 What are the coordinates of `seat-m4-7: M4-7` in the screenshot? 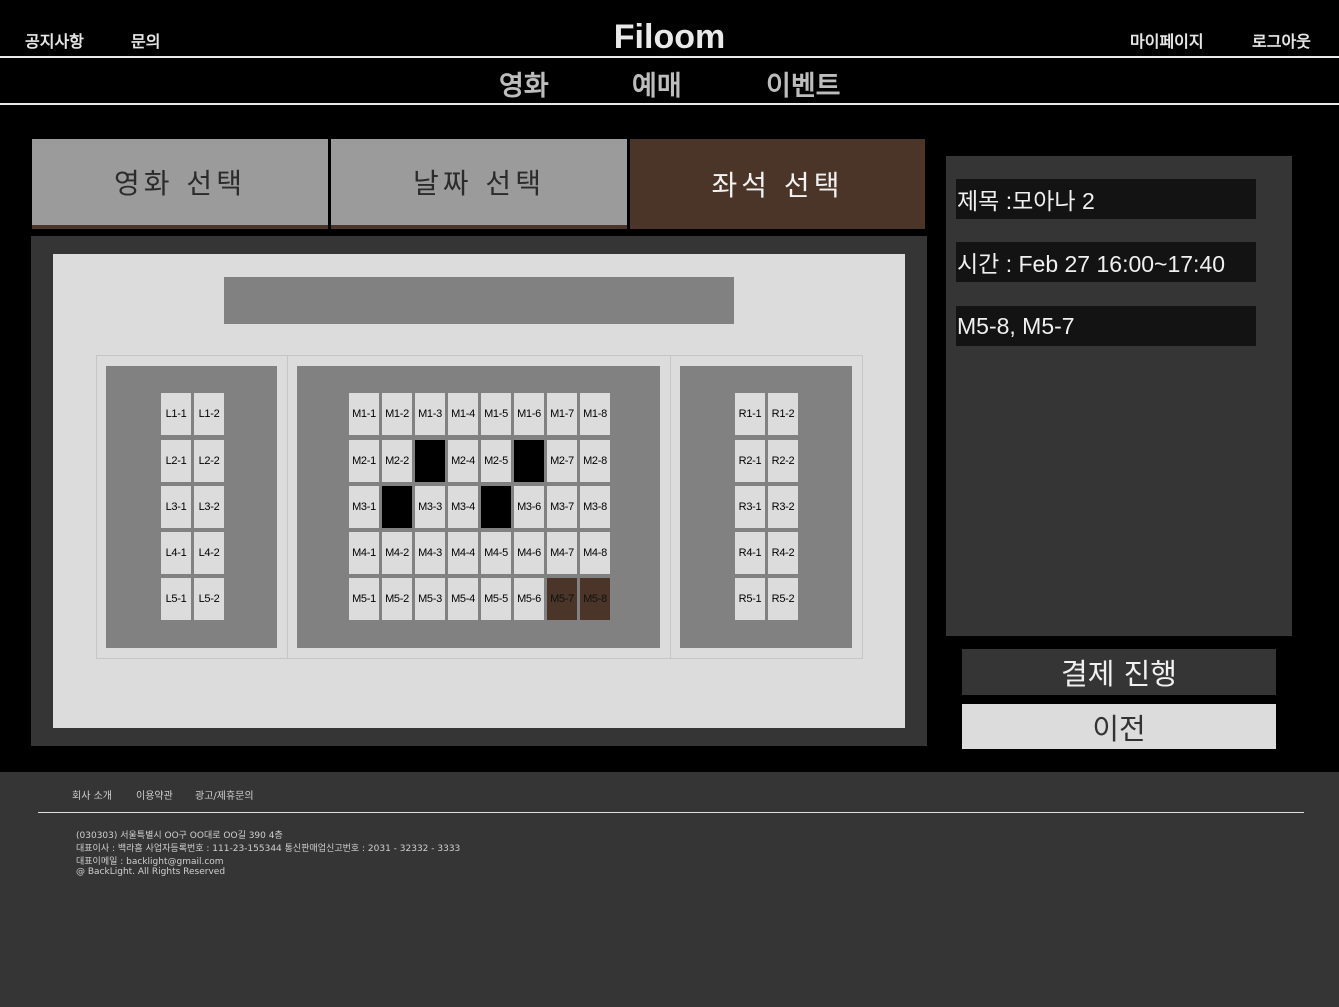 It's located at (562, 553).